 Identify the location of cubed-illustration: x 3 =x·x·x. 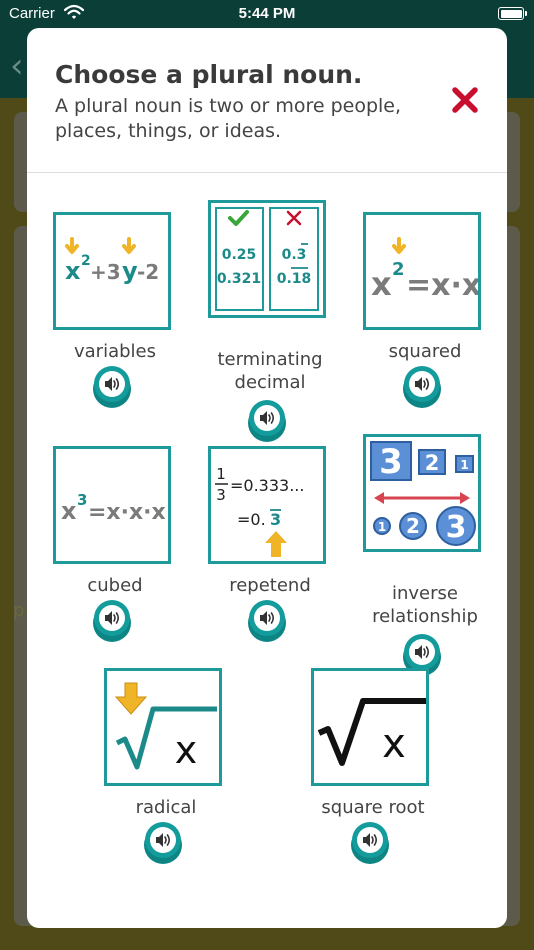
(113, 508).